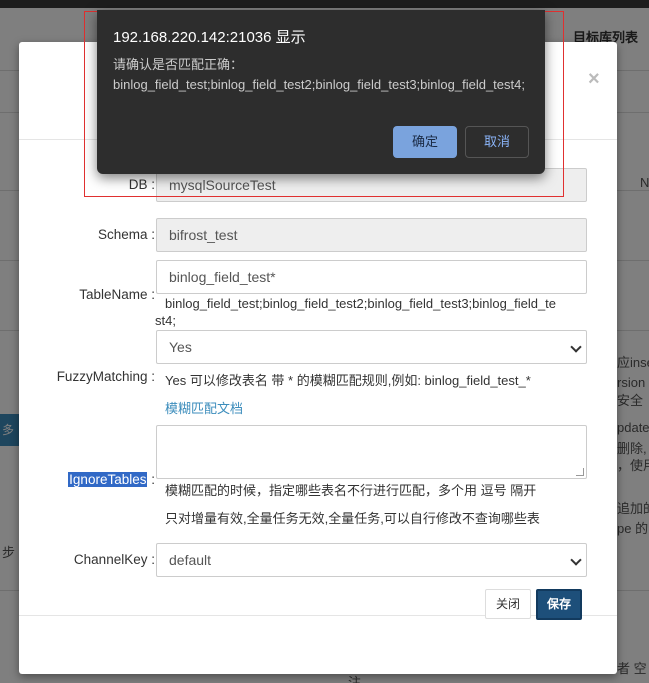  Describe the element at coordinates (209, 37) in the screenshot. I see `confirm-dialog-title: 192.168.220.142:21036 显示` at that location.